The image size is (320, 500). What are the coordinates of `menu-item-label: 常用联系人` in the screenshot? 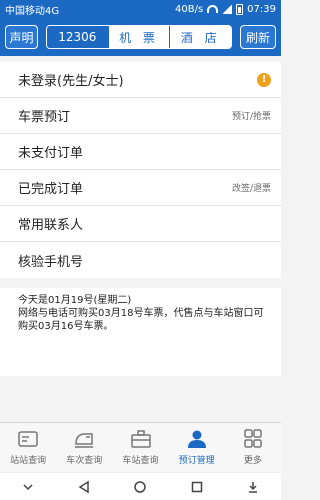 It's located at (51, 225).